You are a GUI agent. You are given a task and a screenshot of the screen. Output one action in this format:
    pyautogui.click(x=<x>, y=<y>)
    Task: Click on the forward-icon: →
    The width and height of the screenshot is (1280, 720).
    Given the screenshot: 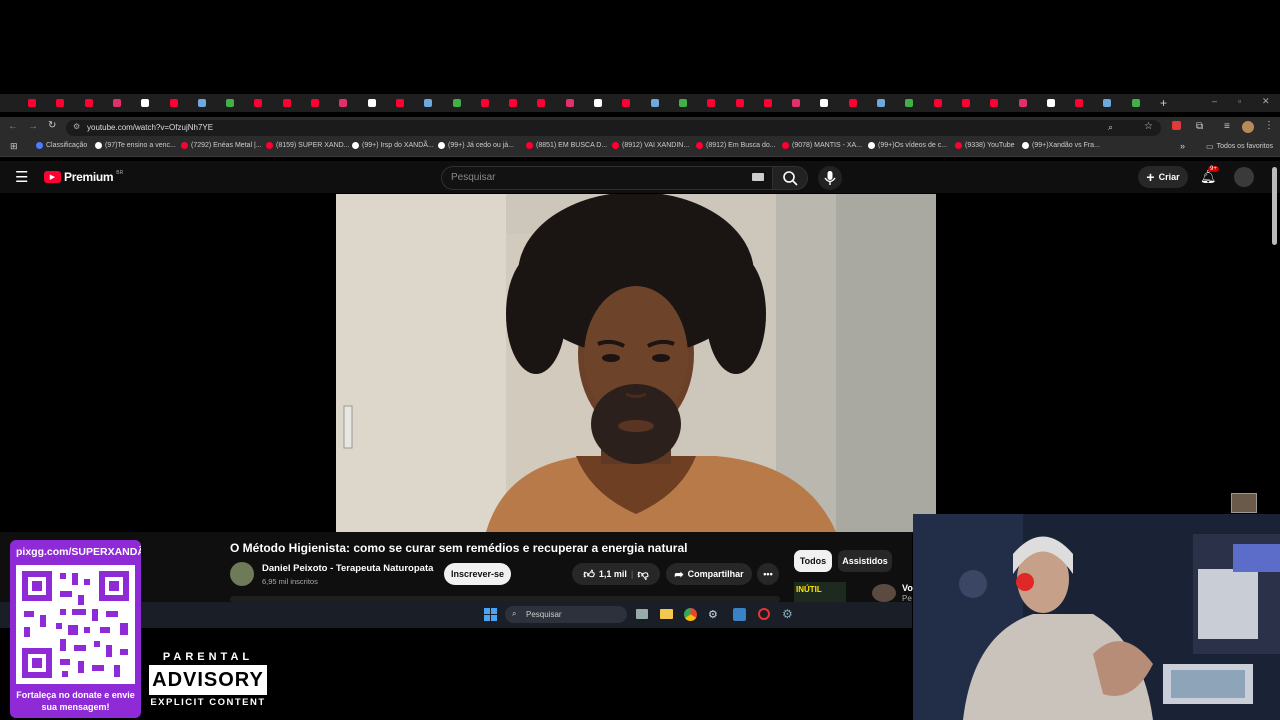 What is the action you would take?
    pyautogui.click(x=33, y=126)
    